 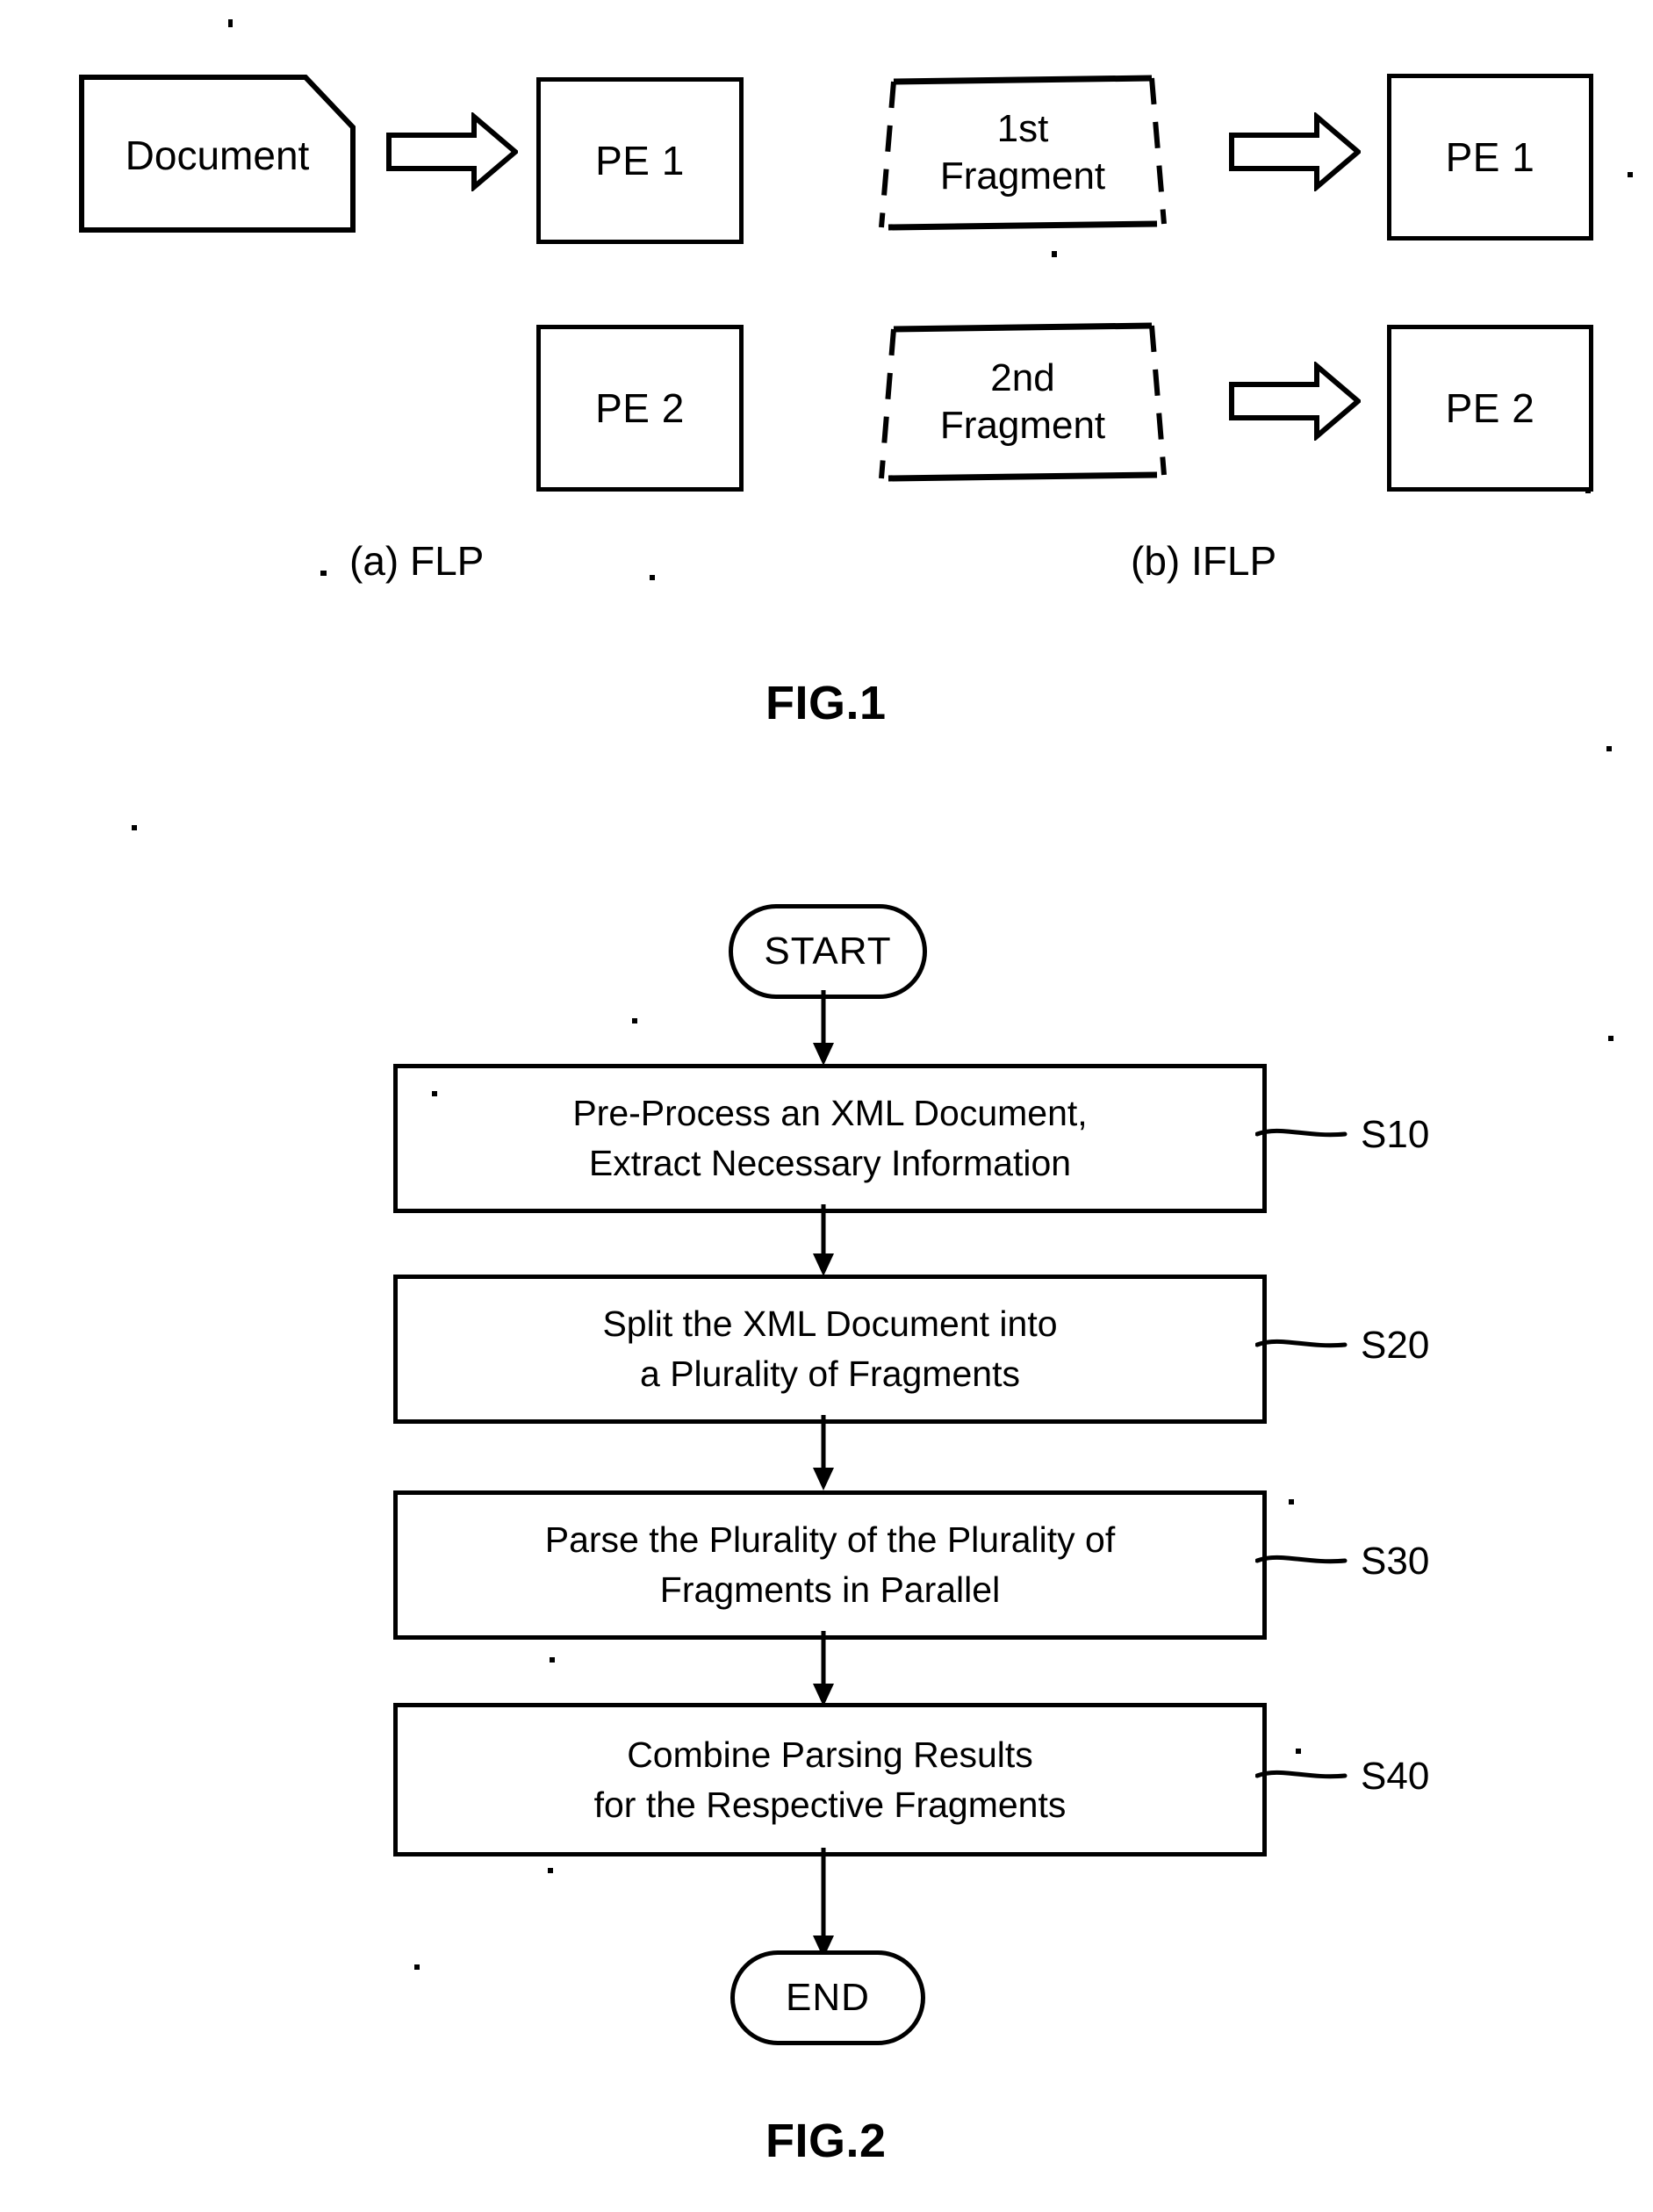 I want to click on leader-line-s30, so click(x=1307, y=1561).